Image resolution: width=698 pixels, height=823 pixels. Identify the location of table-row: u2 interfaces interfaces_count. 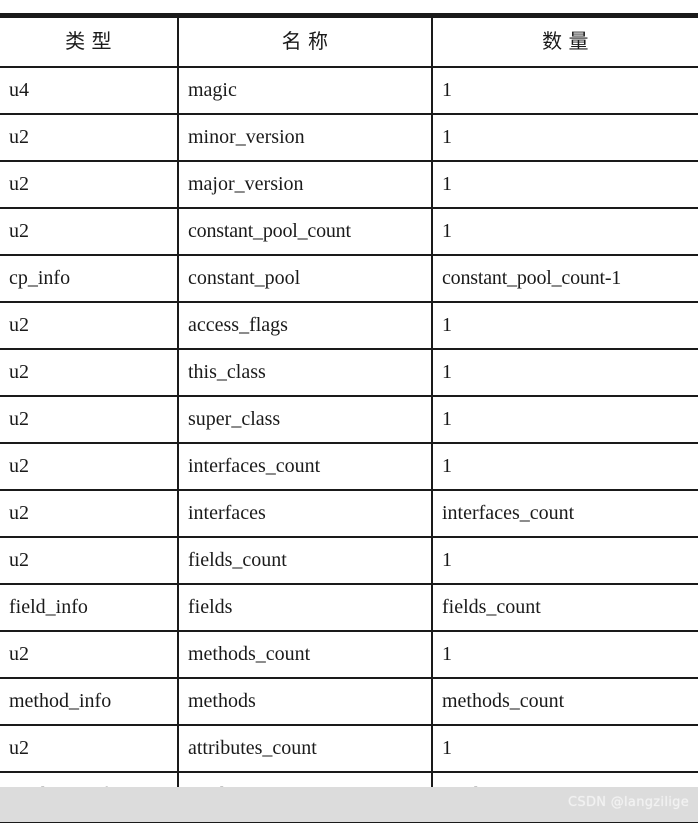
(349, 514).